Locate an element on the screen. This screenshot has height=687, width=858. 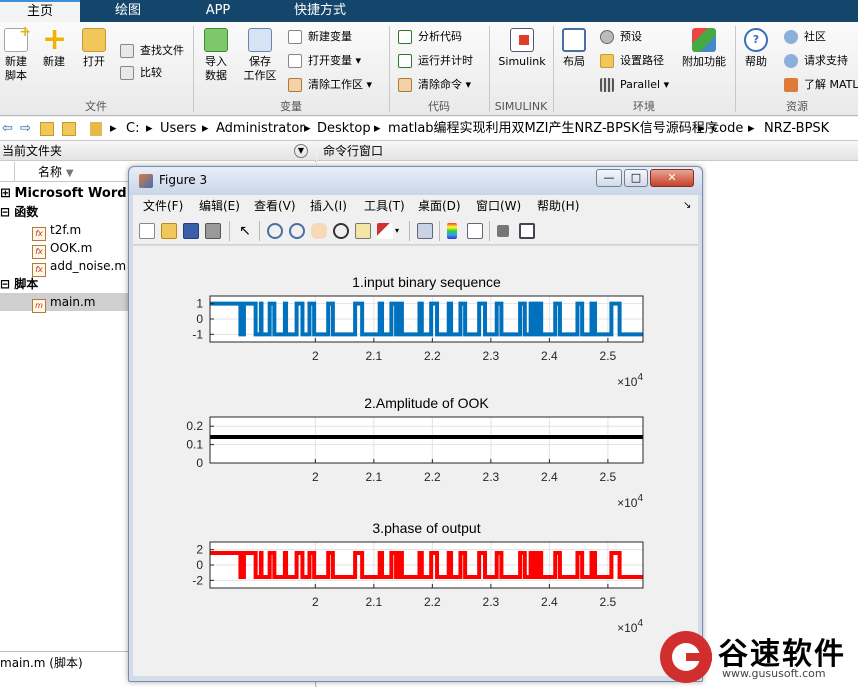
open-button: 打开 is located at coordinates (94, 48).